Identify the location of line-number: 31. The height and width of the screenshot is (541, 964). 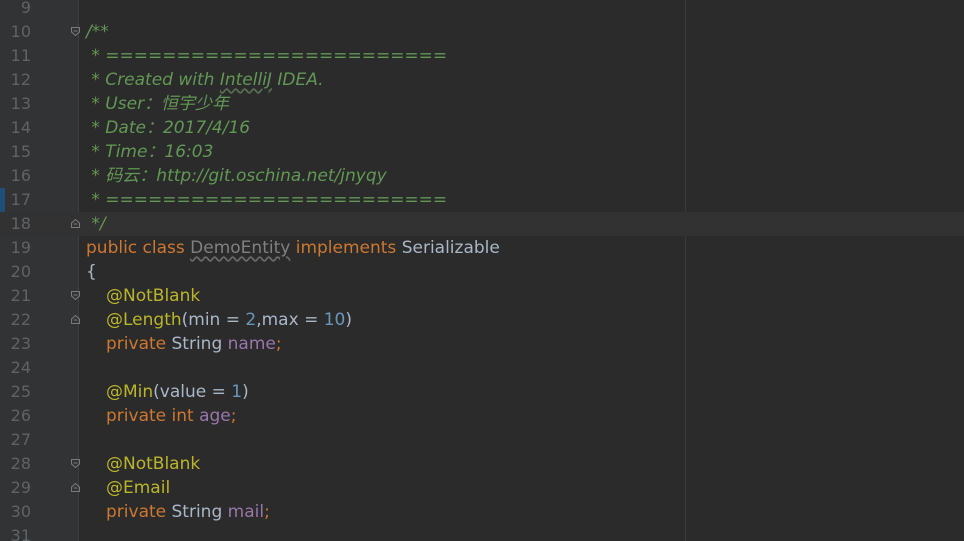
(20, 533).